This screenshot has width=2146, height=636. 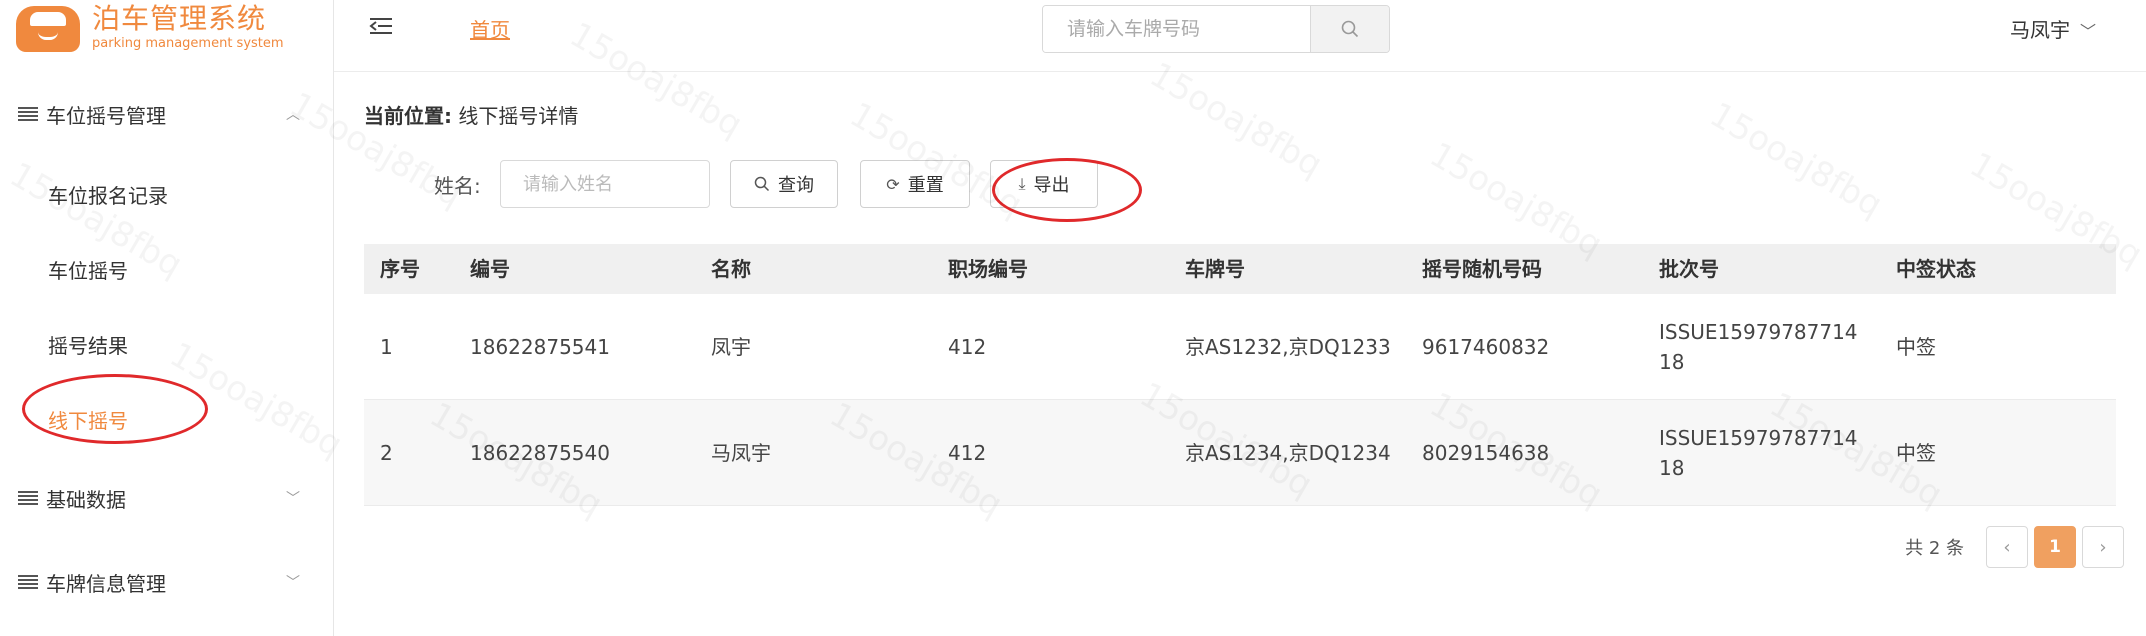 I want to click on cell-name: 凤宇, so click(x=731, y=346).